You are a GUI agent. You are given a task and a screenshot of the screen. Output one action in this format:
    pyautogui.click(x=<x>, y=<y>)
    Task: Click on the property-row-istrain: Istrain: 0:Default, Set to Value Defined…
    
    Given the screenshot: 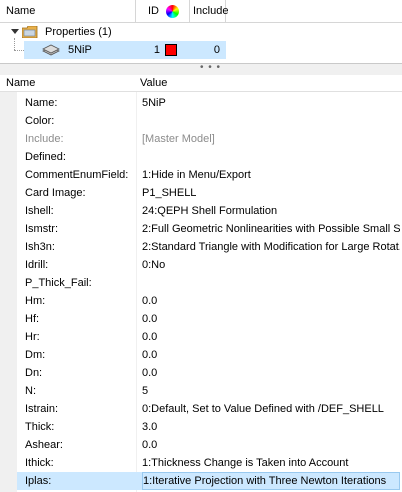 What is the action you would take?
    pyautogui.click(x=208, y=409)
    